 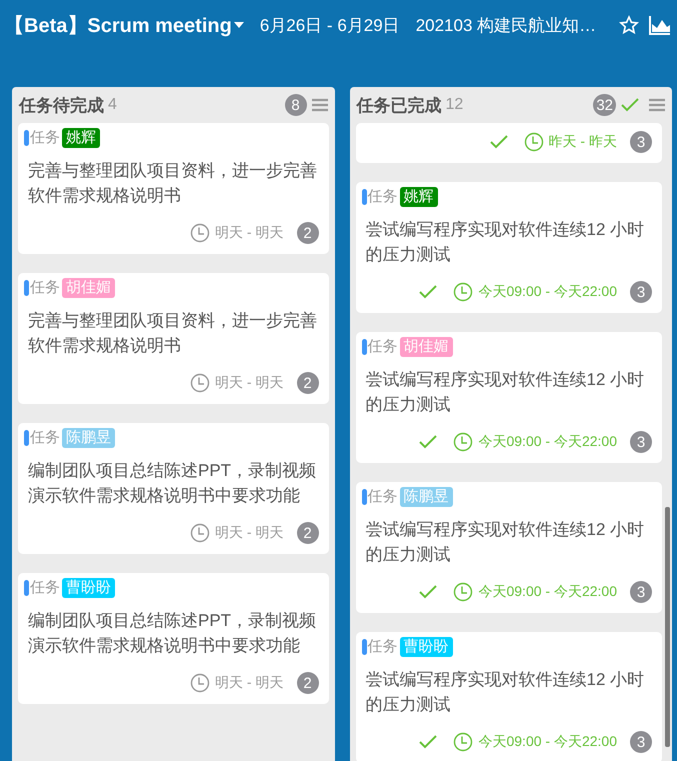 What do you see at coordinates (582, 142) in the screenshot?
I see `due-time: 昨天 - 昨天` at bounding box center [582, 142].